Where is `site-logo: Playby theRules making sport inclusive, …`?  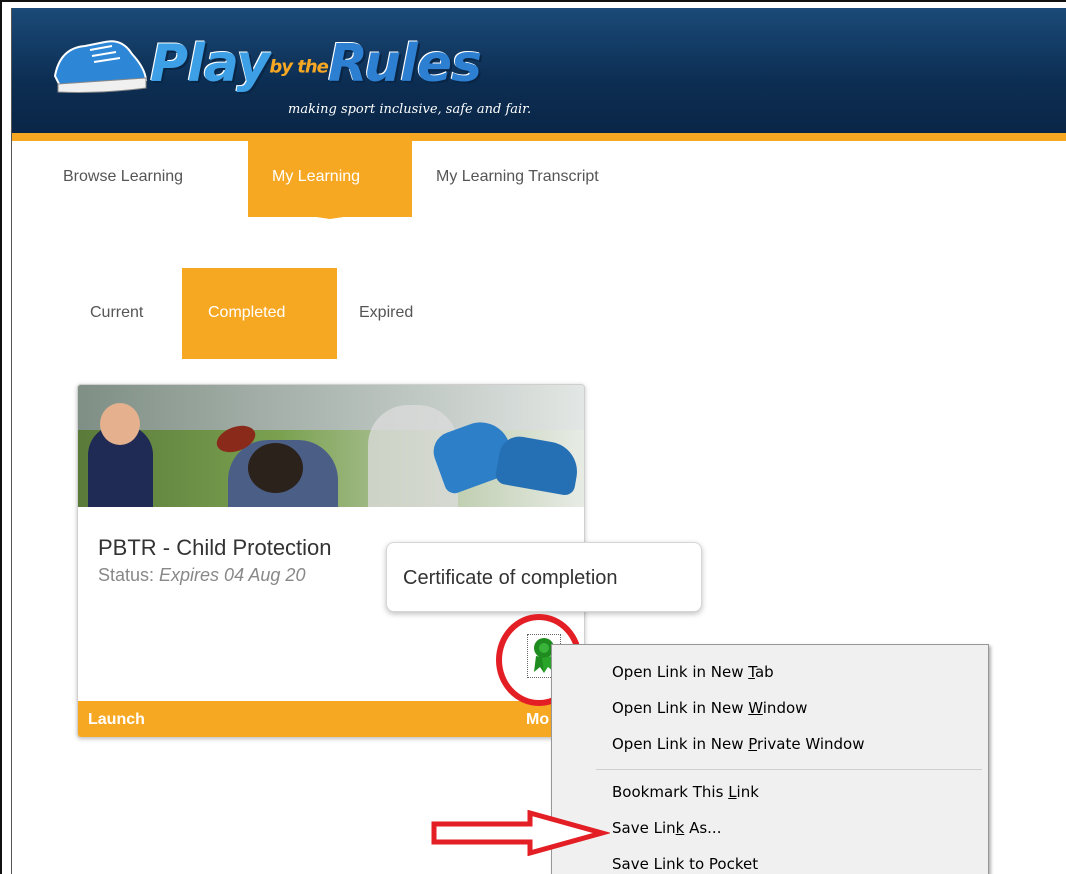 site-logo: Playby theRules making sport inclusive, … is located at coordinates (295, 77).